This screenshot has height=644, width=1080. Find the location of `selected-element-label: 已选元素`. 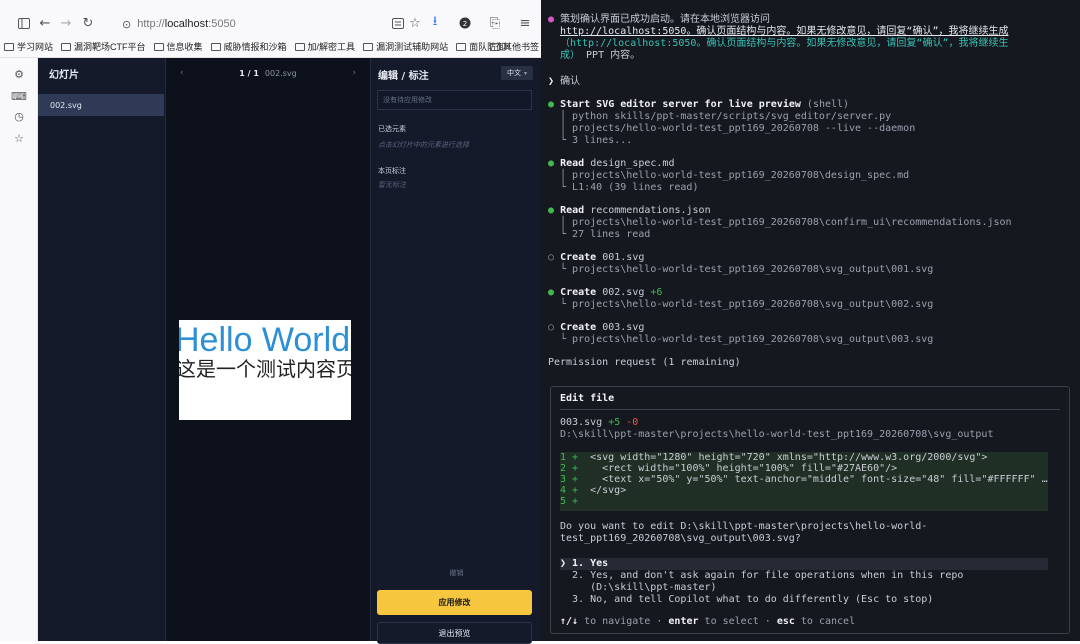

selected-element-label: 已选元素 is located at coordinates (392, 129).